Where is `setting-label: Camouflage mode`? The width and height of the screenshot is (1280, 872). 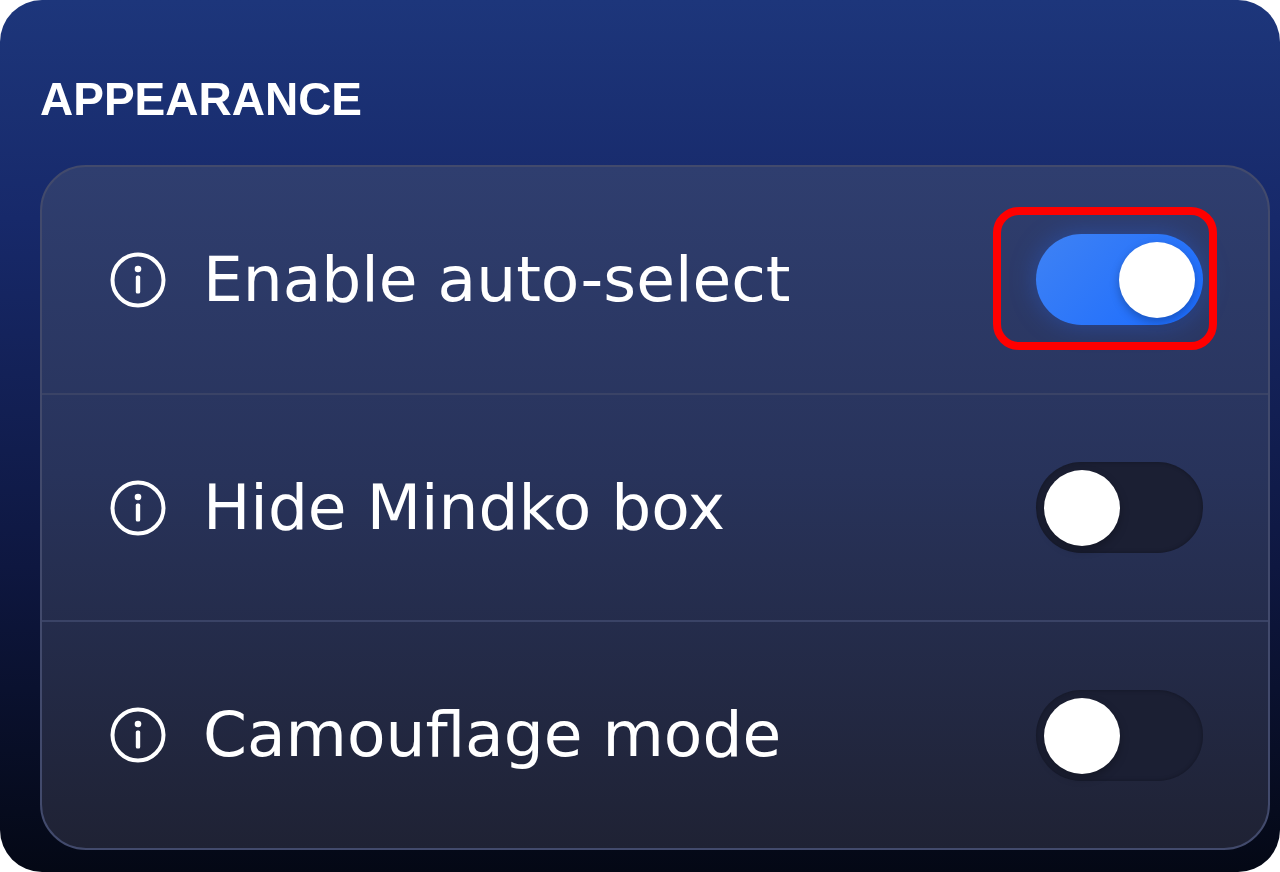
setting-label: Camouflage mode is located at coordinates (493, 735).